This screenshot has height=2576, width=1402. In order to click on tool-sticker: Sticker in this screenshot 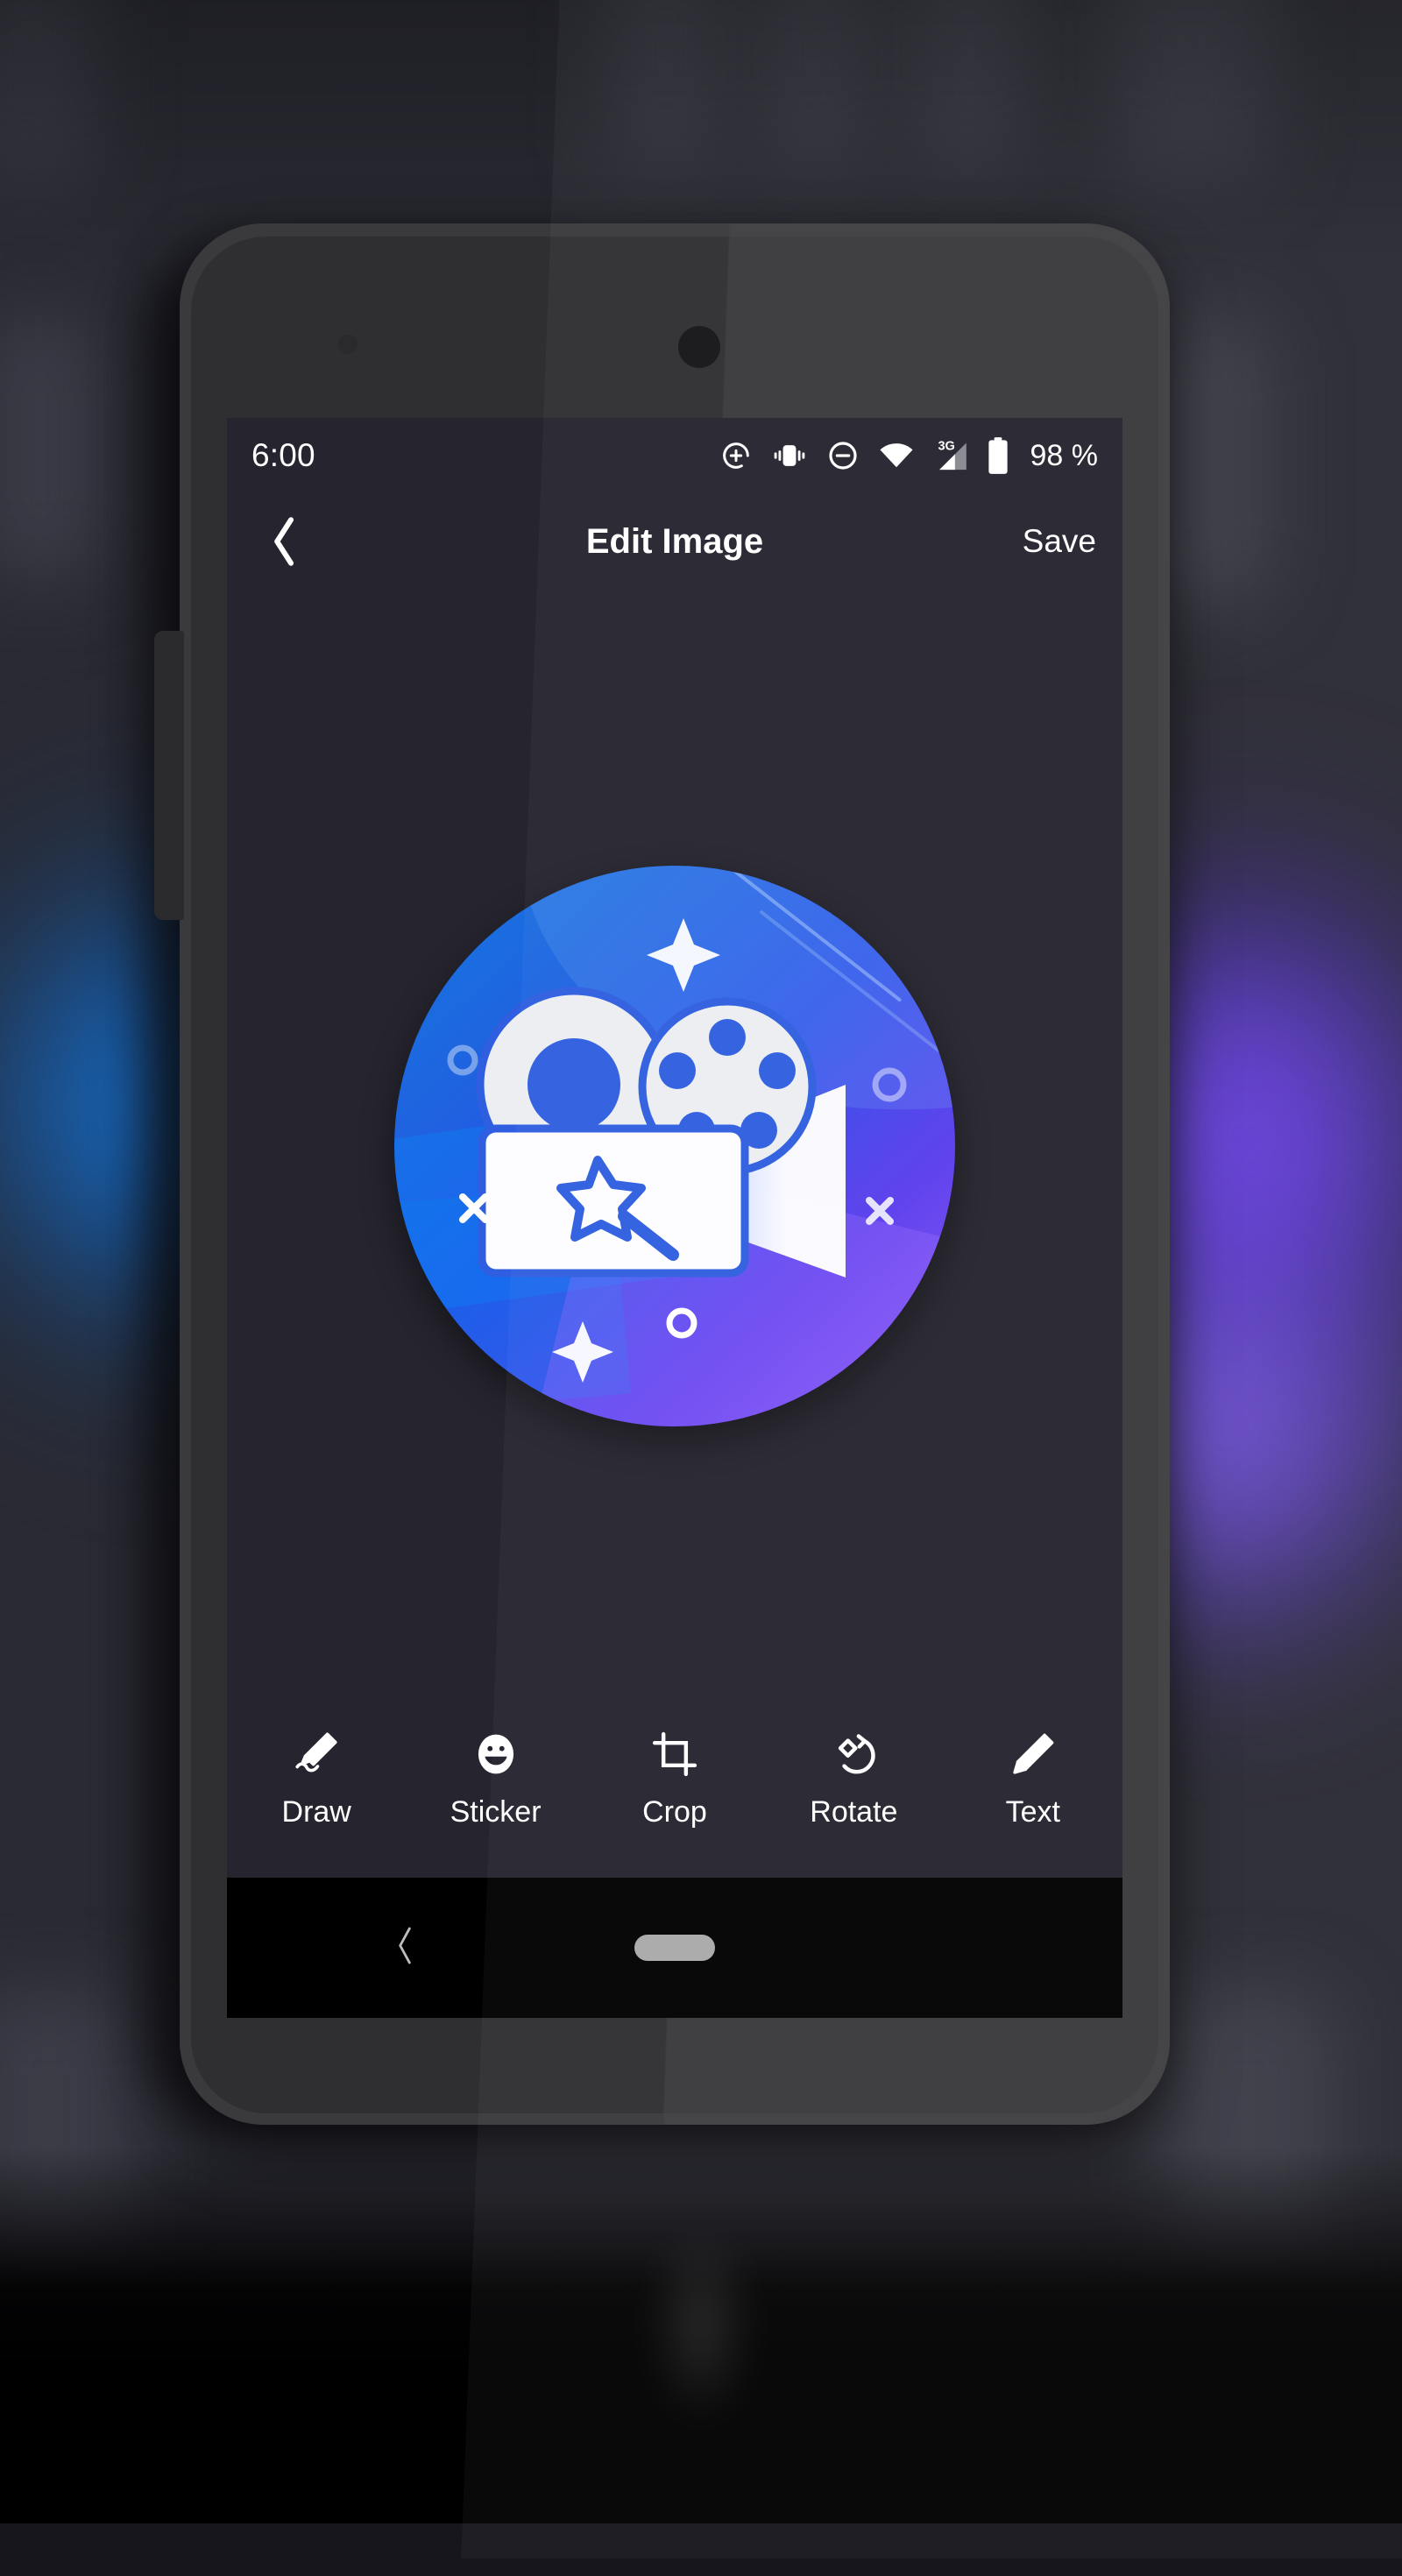, I will do `click(495, 1778)`.